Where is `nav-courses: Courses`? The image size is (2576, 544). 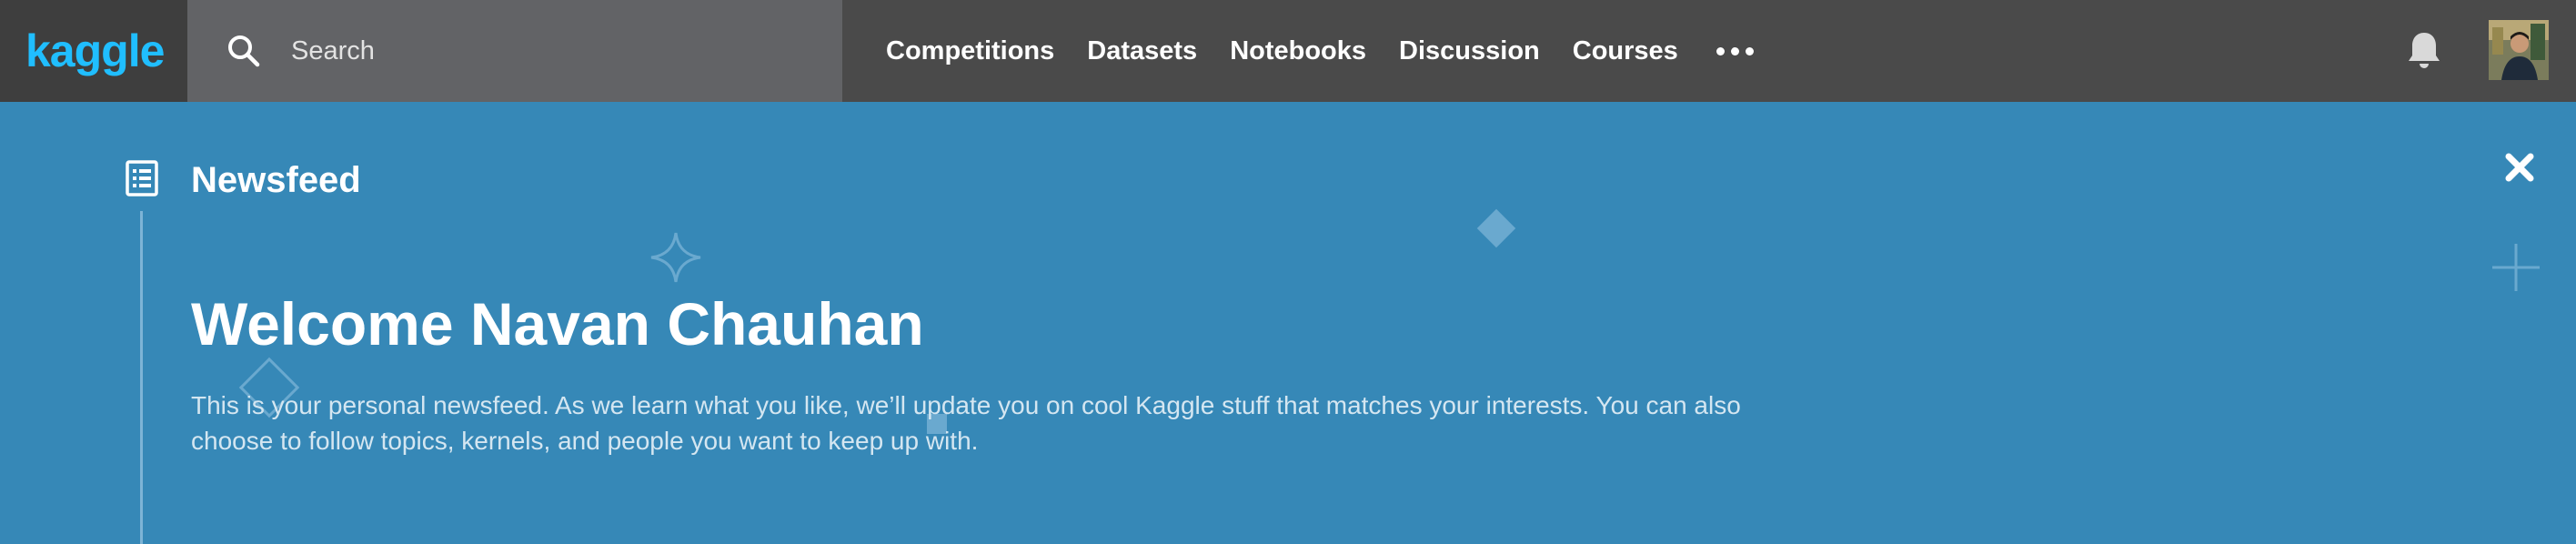 nav-courses: Courses is located at coordinates (1625, 51).